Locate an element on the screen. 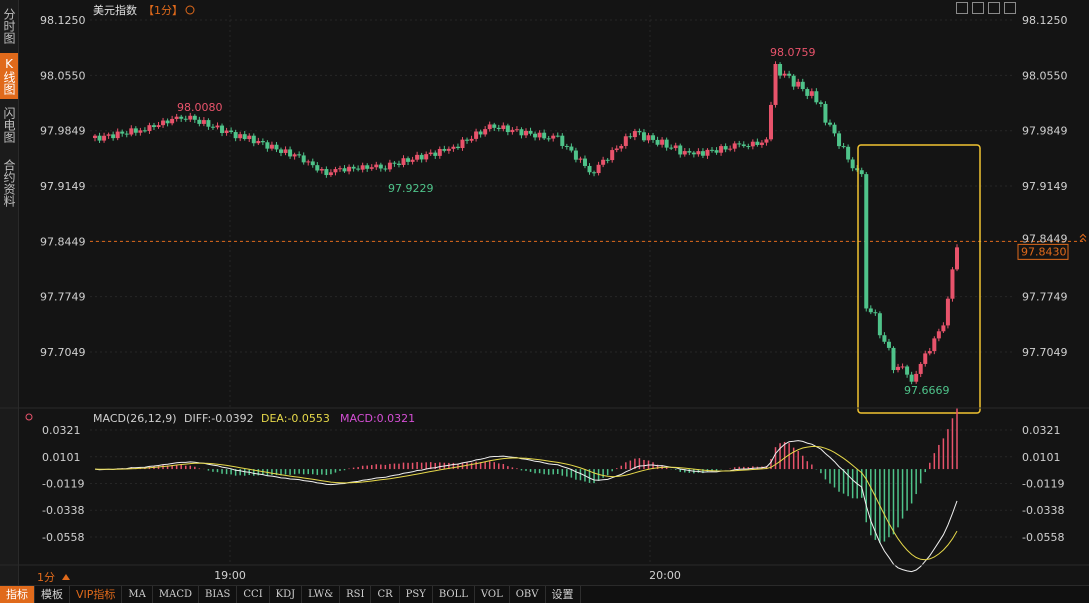 This screenshot has width=1089, height=603. bias-button: BIAS is located at coordinates (218, 594).